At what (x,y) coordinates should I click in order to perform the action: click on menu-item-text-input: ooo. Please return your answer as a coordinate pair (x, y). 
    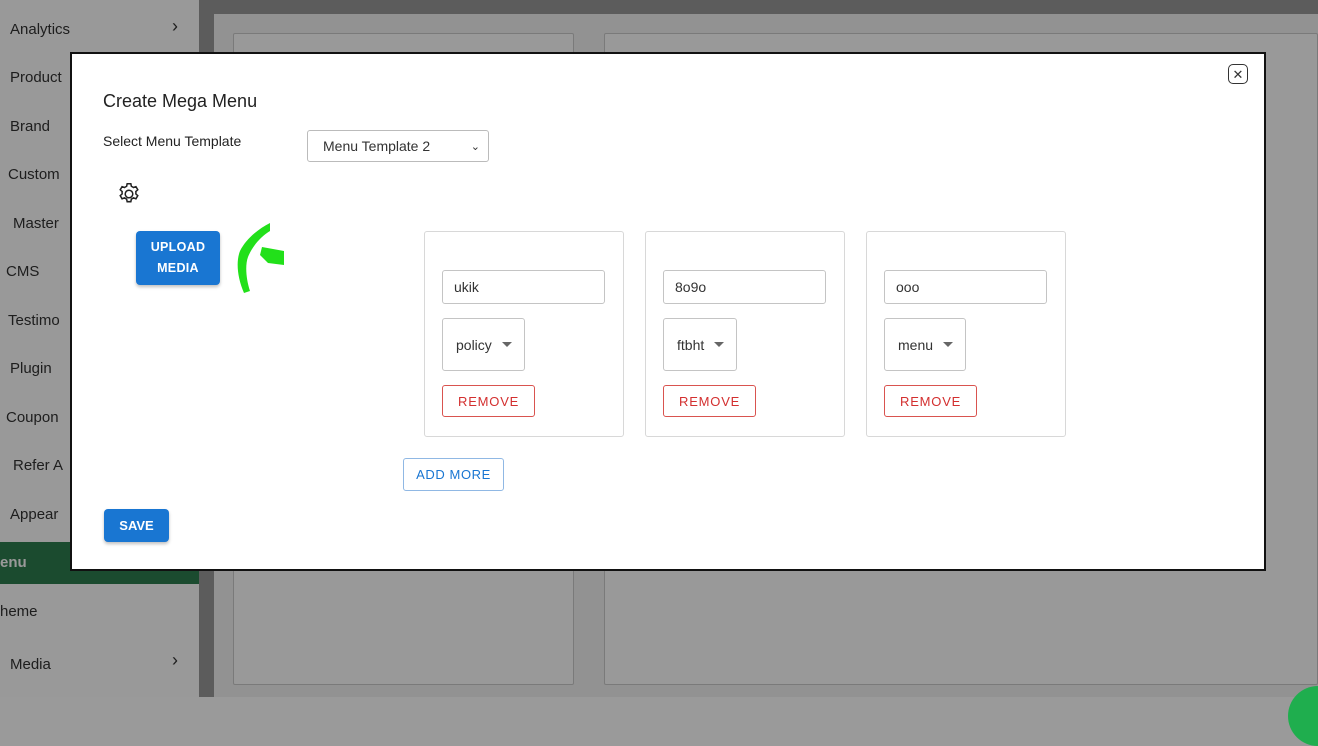
    Looking at the image, I should click on (965, 287).